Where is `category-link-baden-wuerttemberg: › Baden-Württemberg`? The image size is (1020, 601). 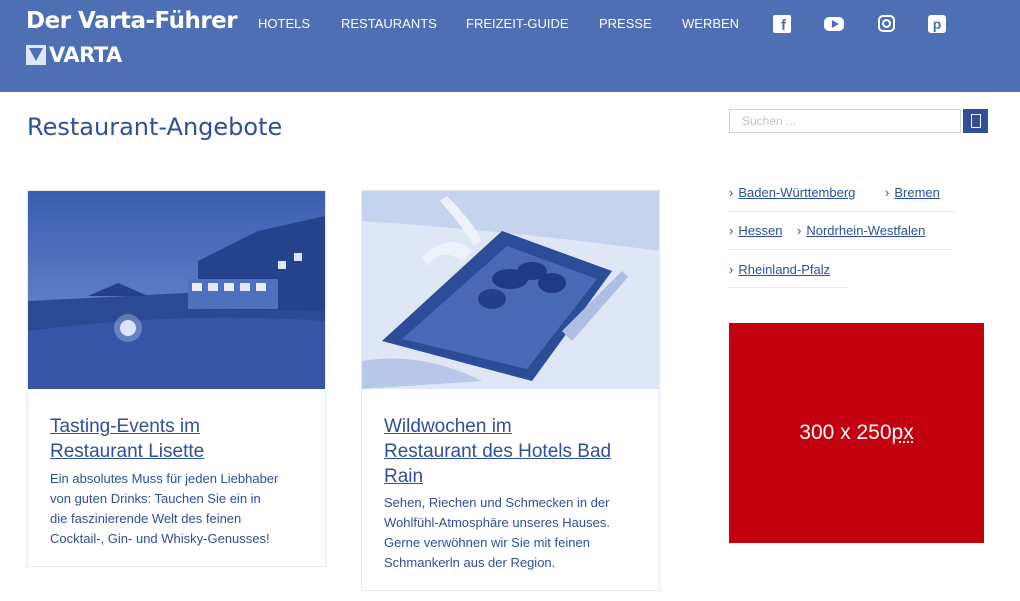 category-link-baden-wuerttemberg: › Baden-Württemberg is located at coordinates (792, 192).